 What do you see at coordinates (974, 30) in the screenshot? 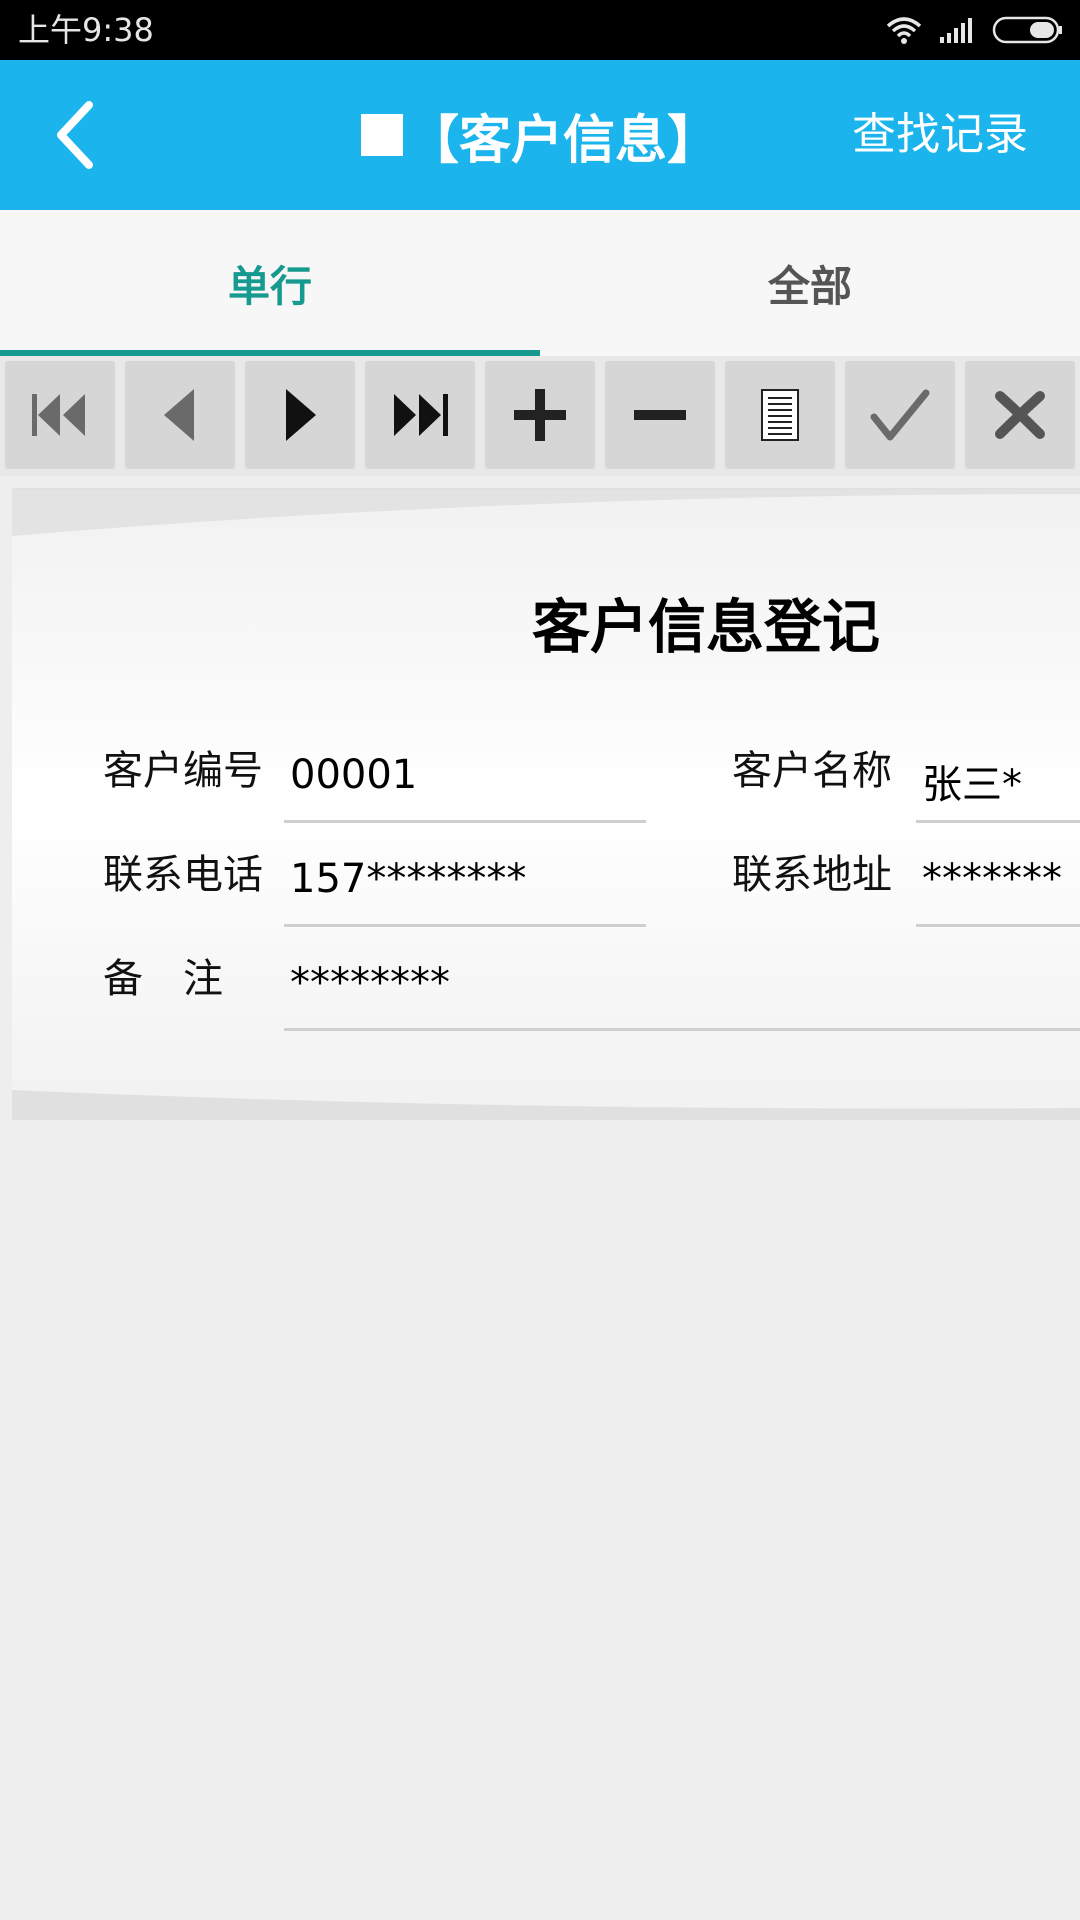
I see `status-icons` at bounding box center [974, 30].